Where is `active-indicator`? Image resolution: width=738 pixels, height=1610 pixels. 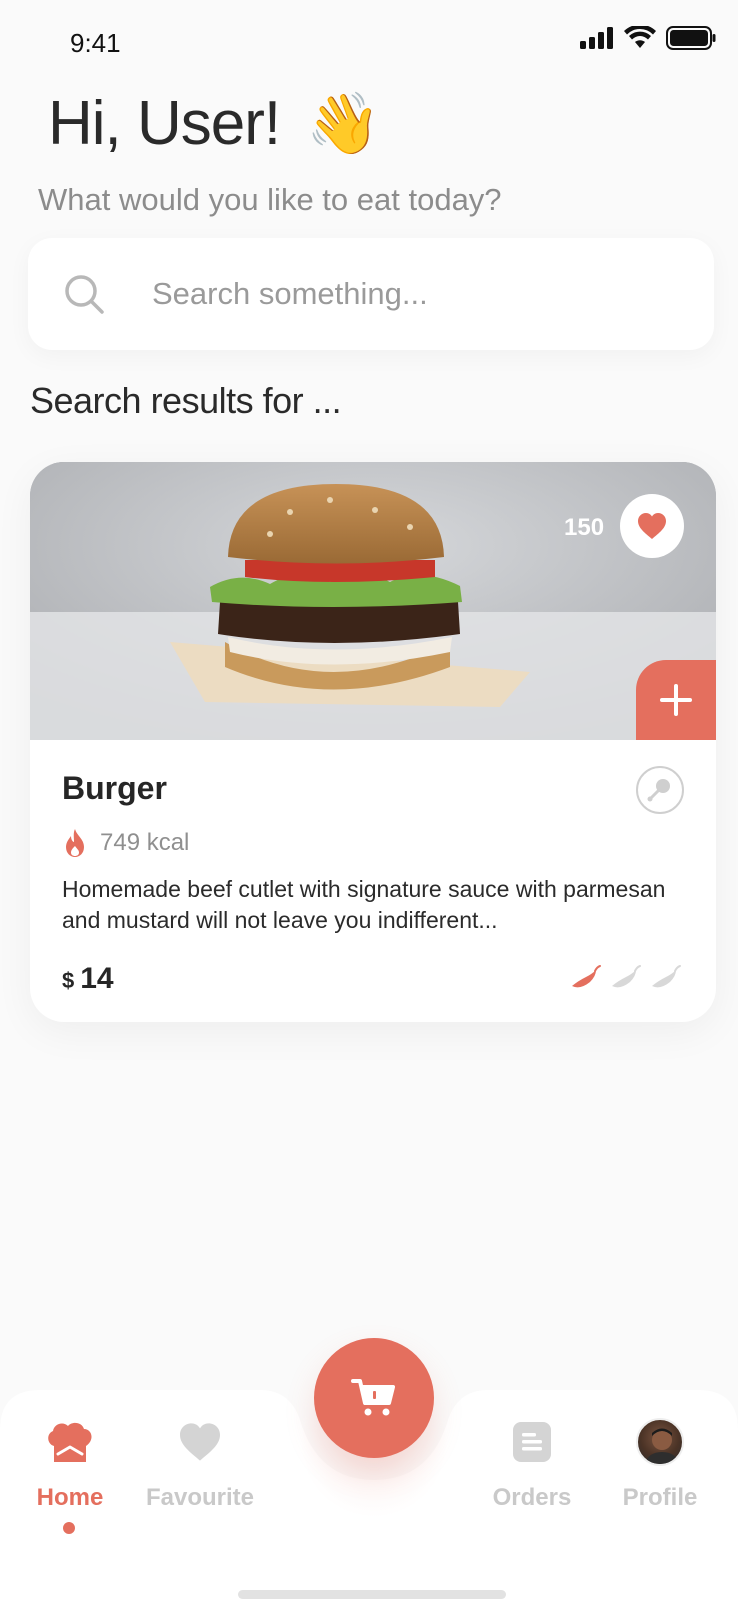
active-indicator is located at coordinates (69, 1528).